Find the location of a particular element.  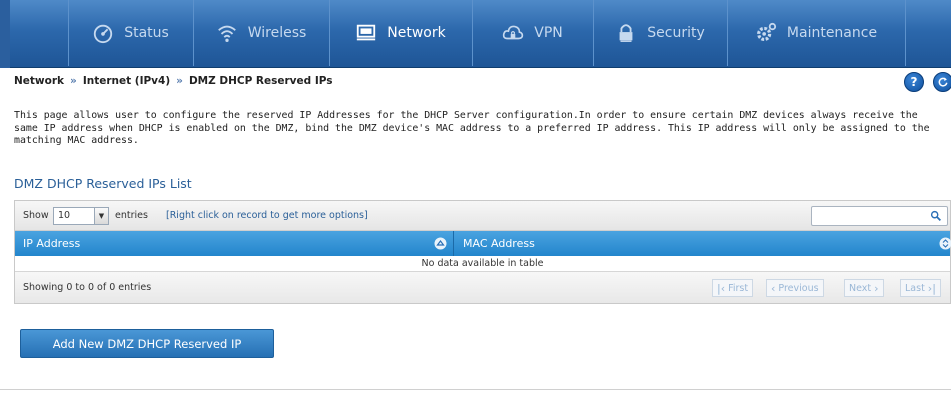

sort-ascending-icon is located at coordinates (440, 243).